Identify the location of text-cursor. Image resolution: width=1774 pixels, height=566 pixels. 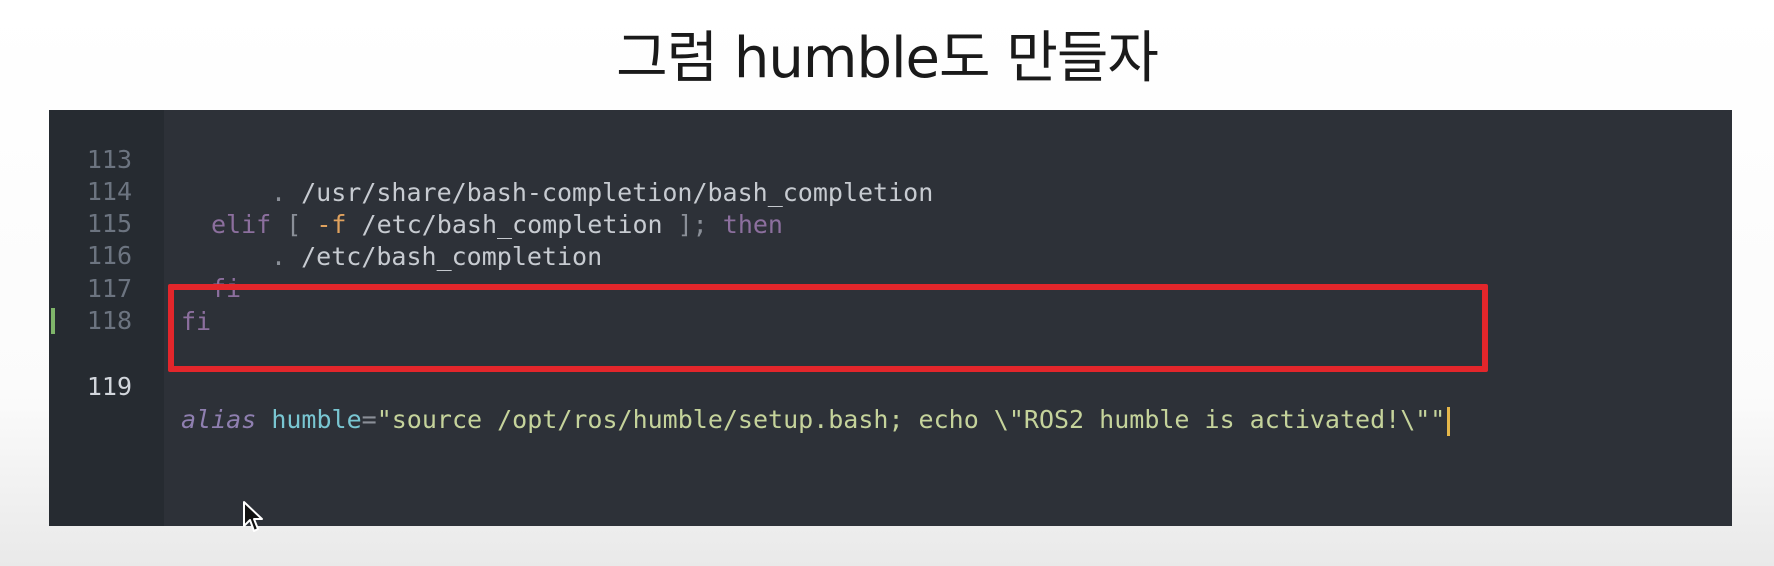
(1449, 421).